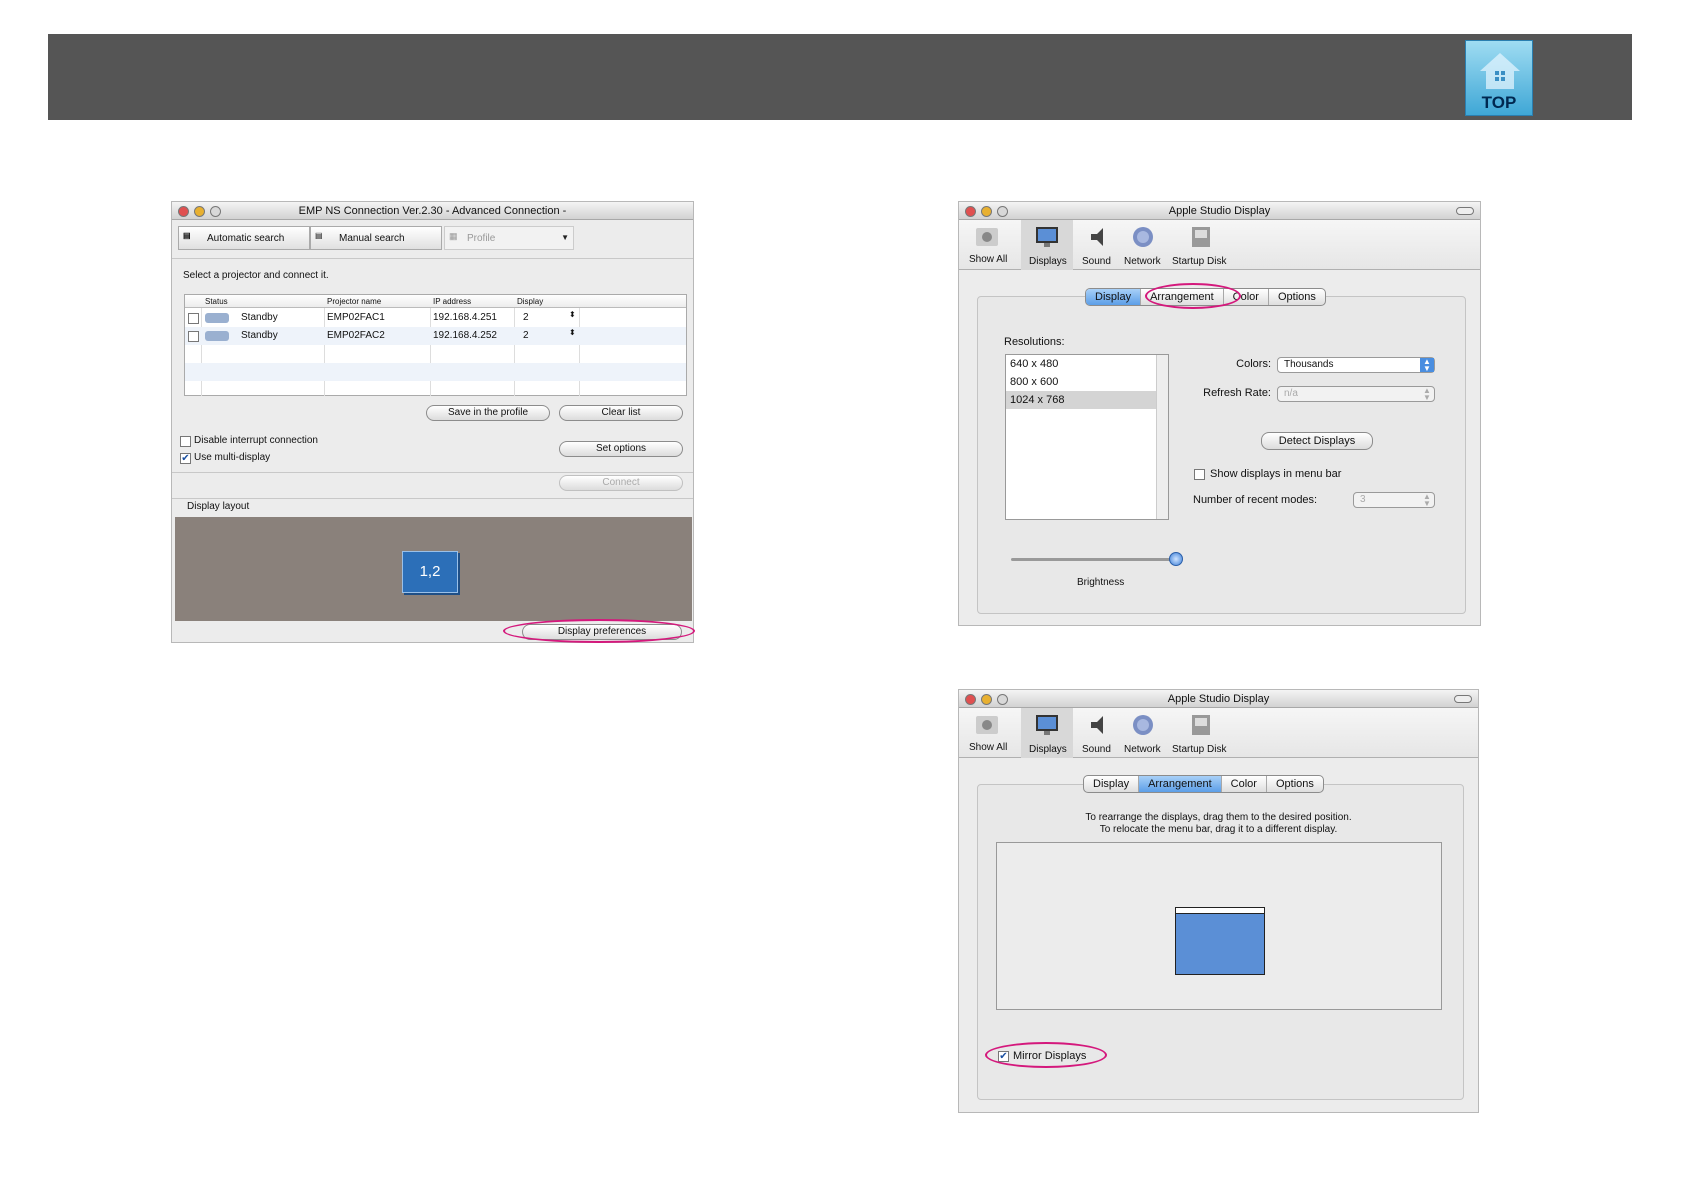 The width and height of the screenshot is (1684, 1190). Describe the element at coordinates (1220, 911) in the screenshot. I see `menu-bar` at that location.